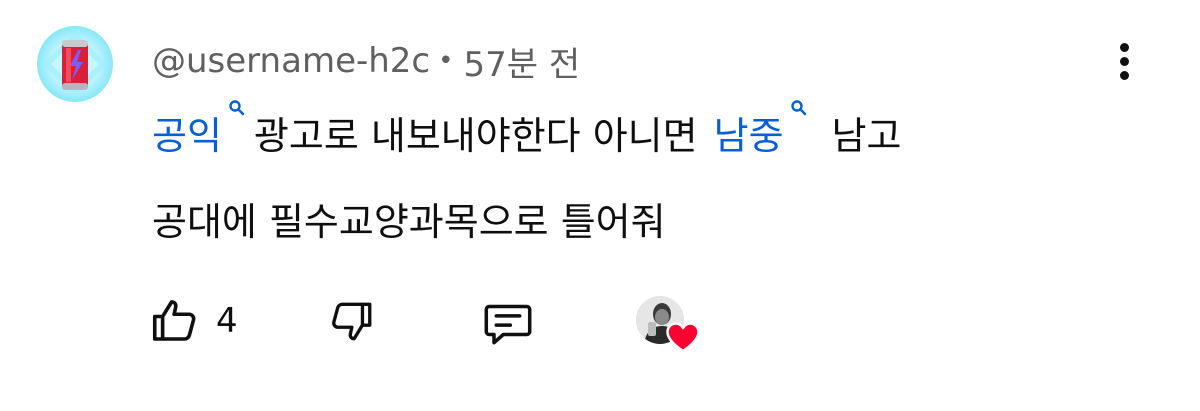 The height and width of the screenshot is (411, 1200). I want to click on creator-heart-badge, so click(669, 326).